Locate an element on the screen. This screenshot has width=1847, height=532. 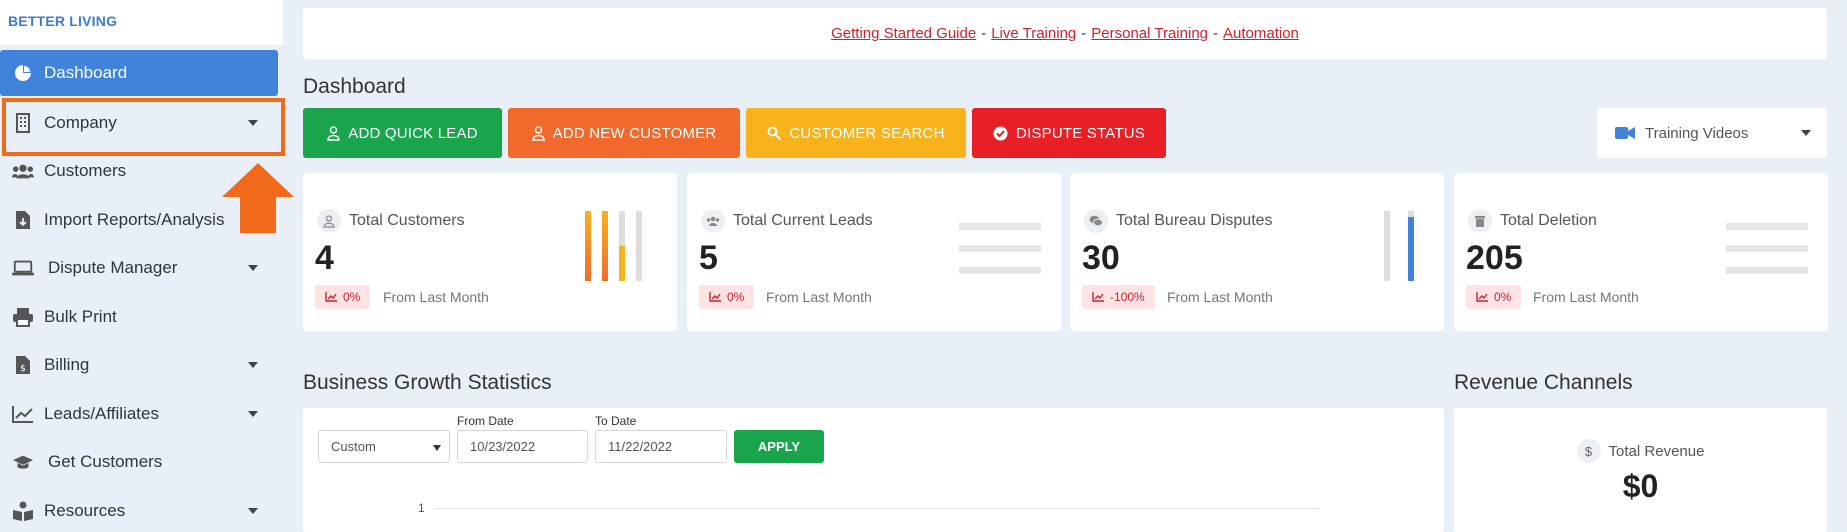
from-date-input: 10/23/2022 is located at coordinates (522, 446).